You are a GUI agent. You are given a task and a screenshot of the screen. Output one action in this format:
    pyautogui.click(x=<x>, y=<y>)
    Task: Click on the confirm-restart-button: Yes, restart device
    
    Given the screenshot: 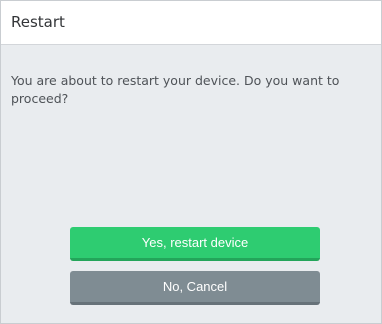 What is the action you would take?
    pyautogui.click(x=195, y=244)
    